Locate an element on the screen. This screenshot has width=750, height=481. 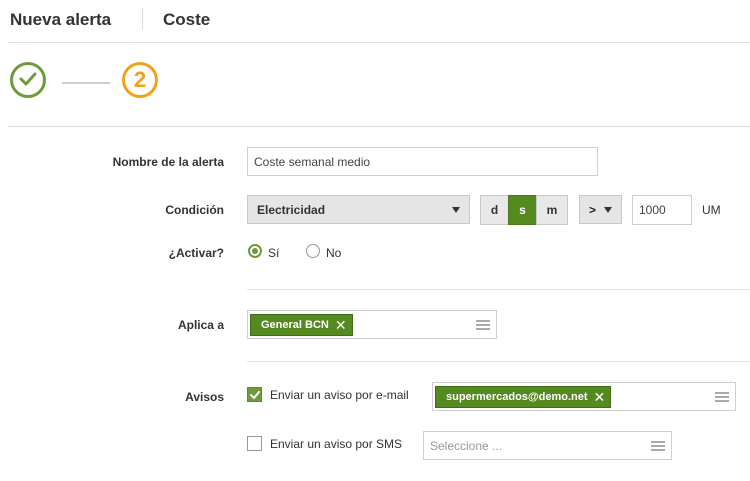
activate-label: ¿Activar? is located at coordinates (196, 253).